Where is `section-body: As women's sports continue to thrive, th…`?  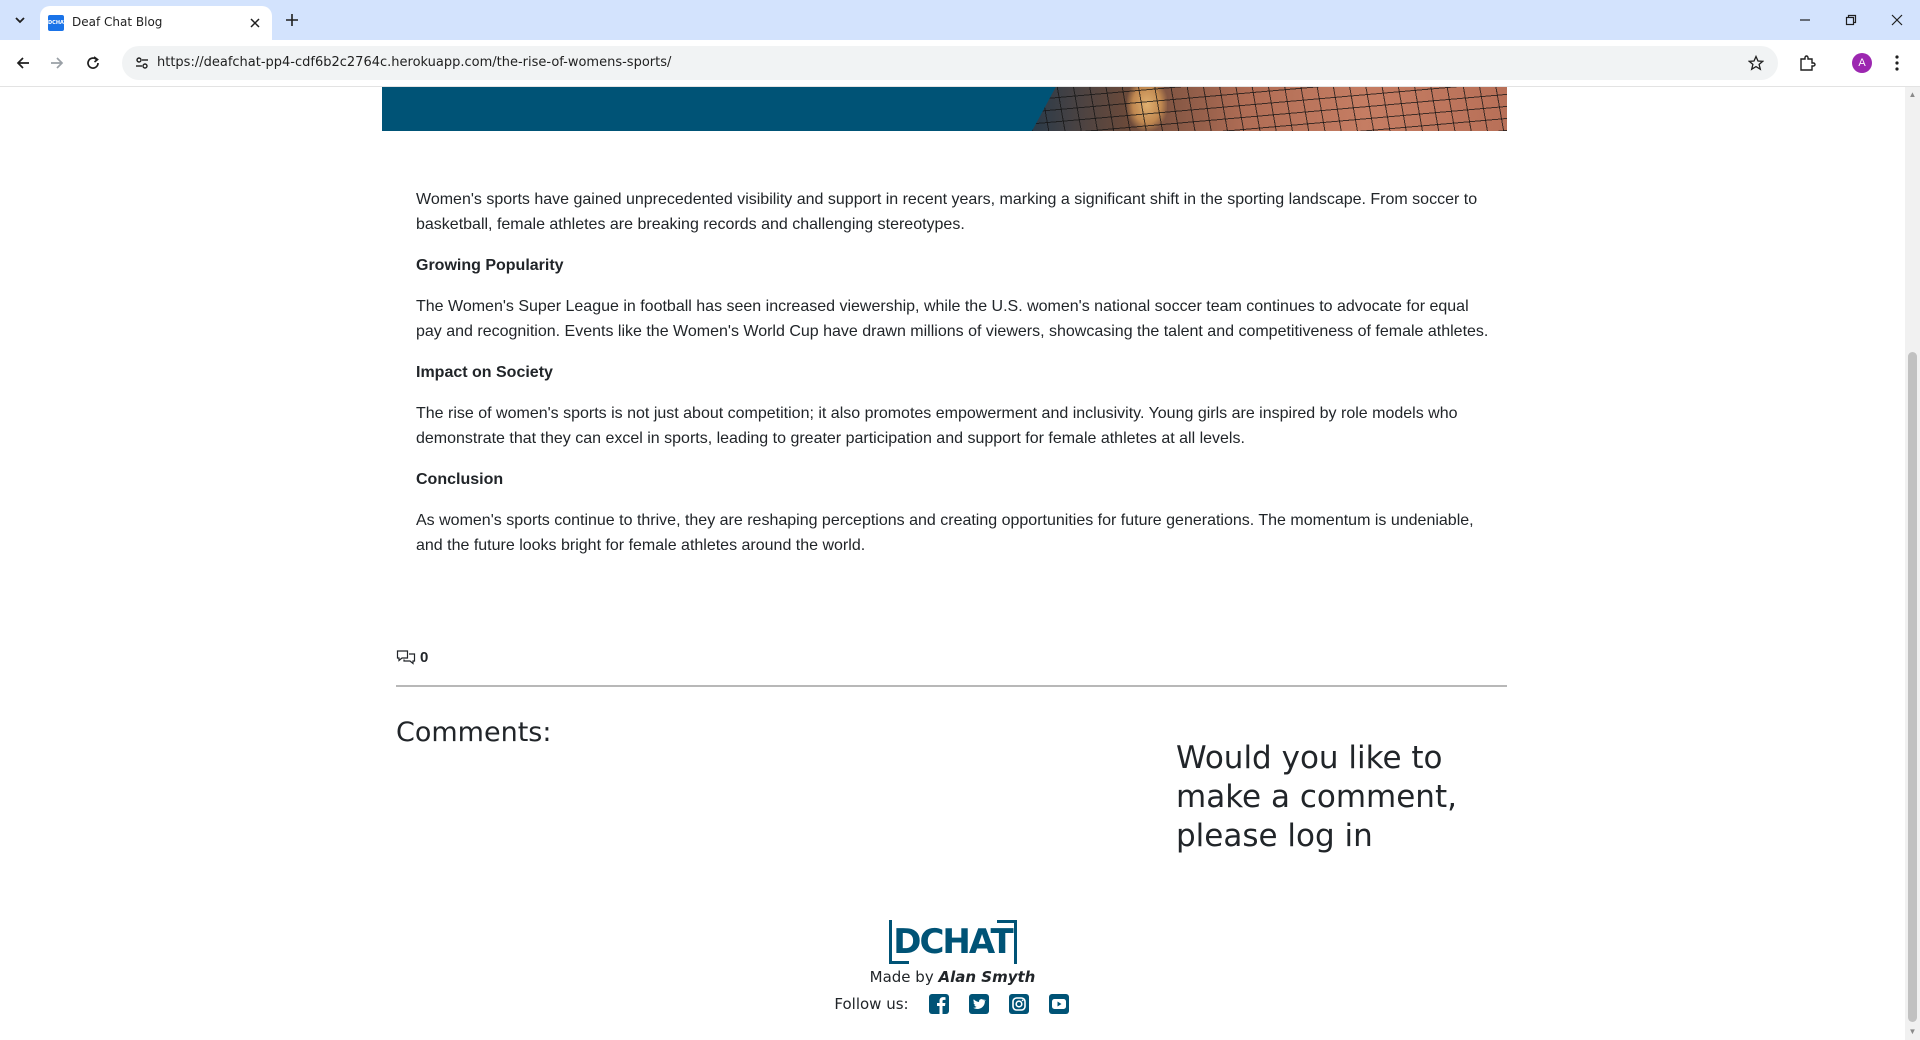
section-body: As women's sports continue to thrive, th… is located at coordinates (945, 533).